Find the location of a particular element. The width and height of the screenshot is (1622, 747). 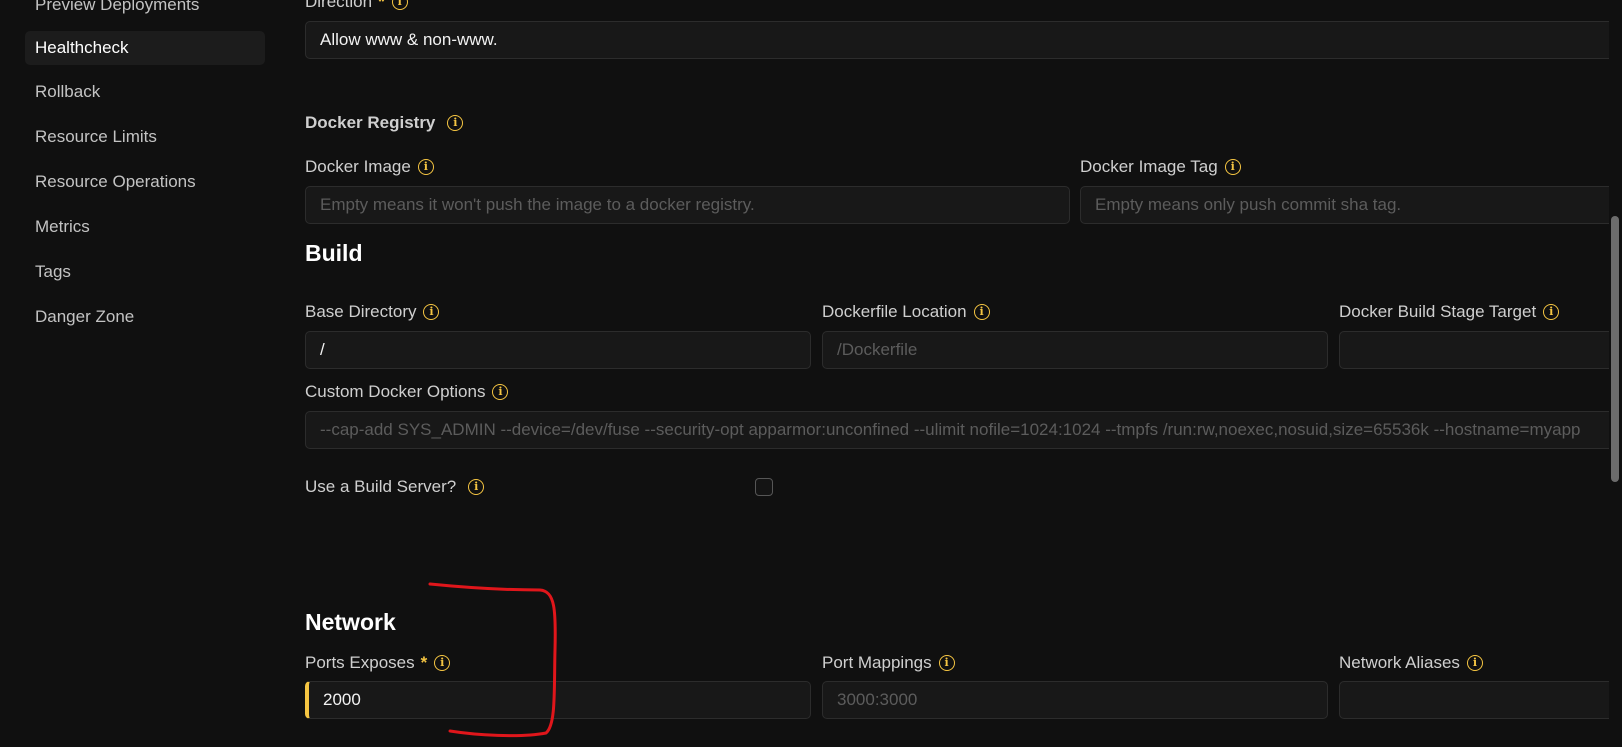

build-server-label-text: Use a Build Server? is located at coordinates (381, 486).